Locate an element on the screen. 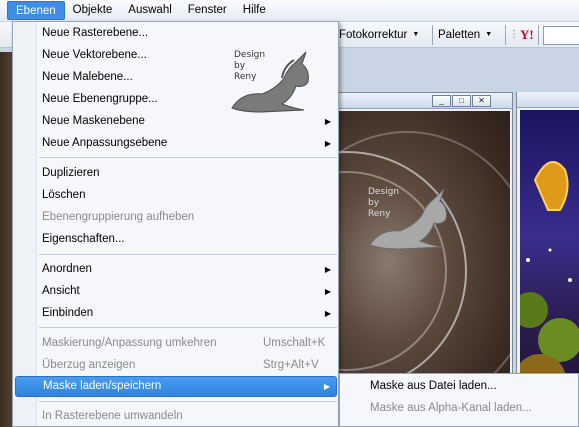 The height and width of the screenshot is (427, 579). menu-item-ueberzug-anzeigen: Überzug anzeigen Strg+Alt+V is located at coordinates (176, 365).